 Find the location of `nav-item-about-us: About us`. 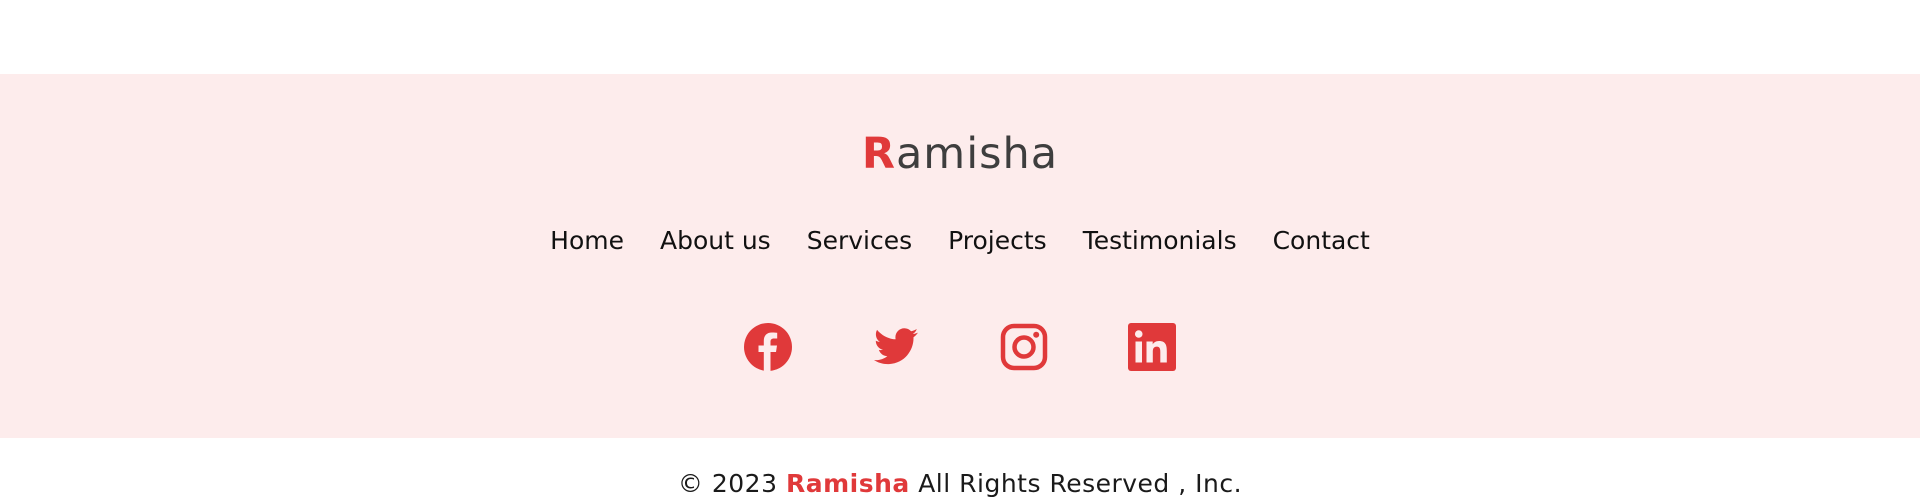

nav-item-about-us: About us is located at coordinates (715, 241).